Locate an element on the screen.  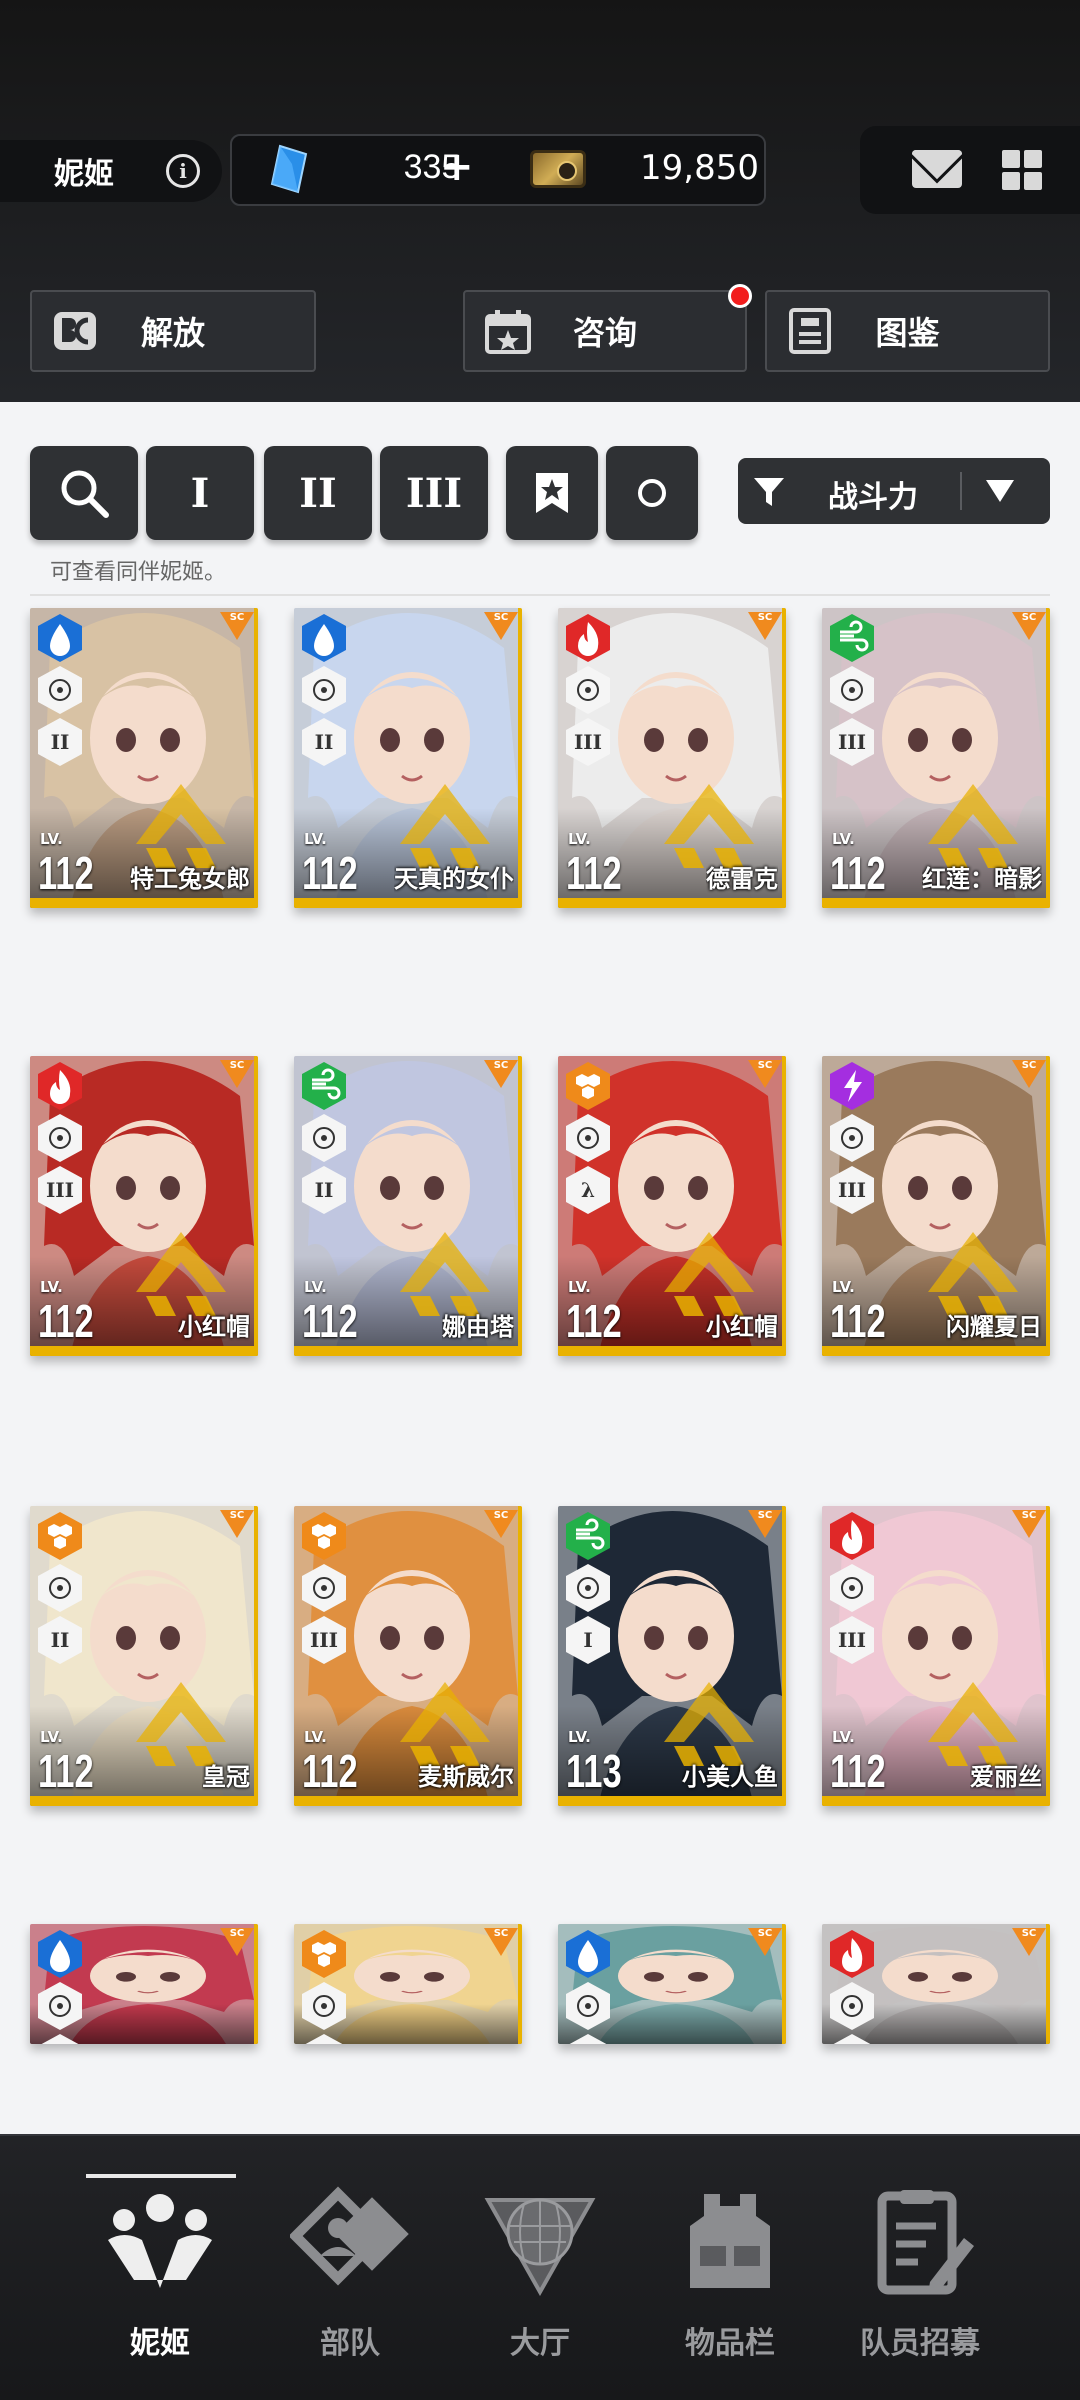
codex-label: 图鉴 is located at coordinates (907, 333).